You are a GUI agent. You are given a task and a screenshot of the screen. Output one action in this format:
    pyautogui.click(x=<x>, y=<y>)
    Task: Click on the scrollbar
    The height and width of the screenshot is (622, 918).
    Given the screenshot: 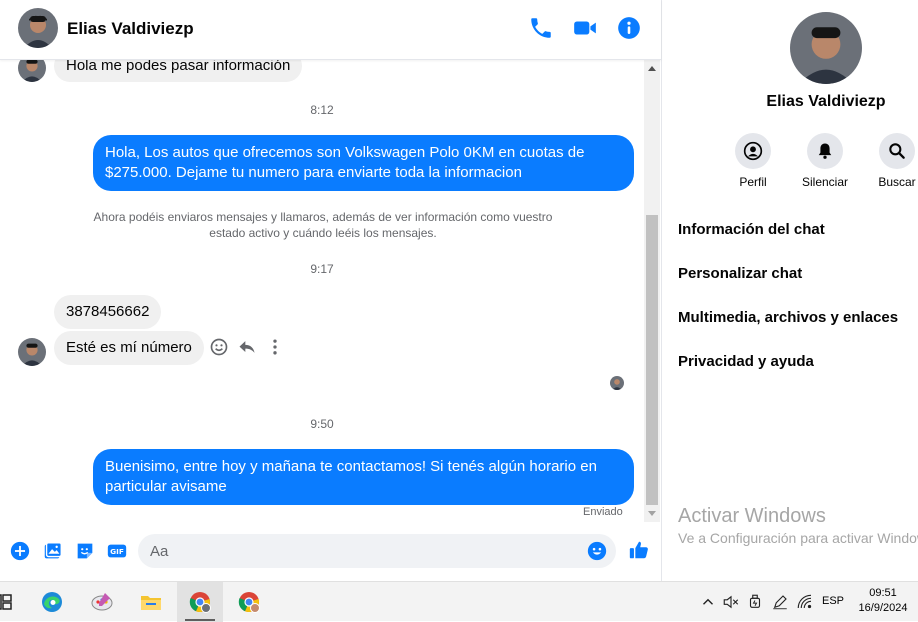 What is the action you would take?
    pyautogui.click(x=652, y=291)
    